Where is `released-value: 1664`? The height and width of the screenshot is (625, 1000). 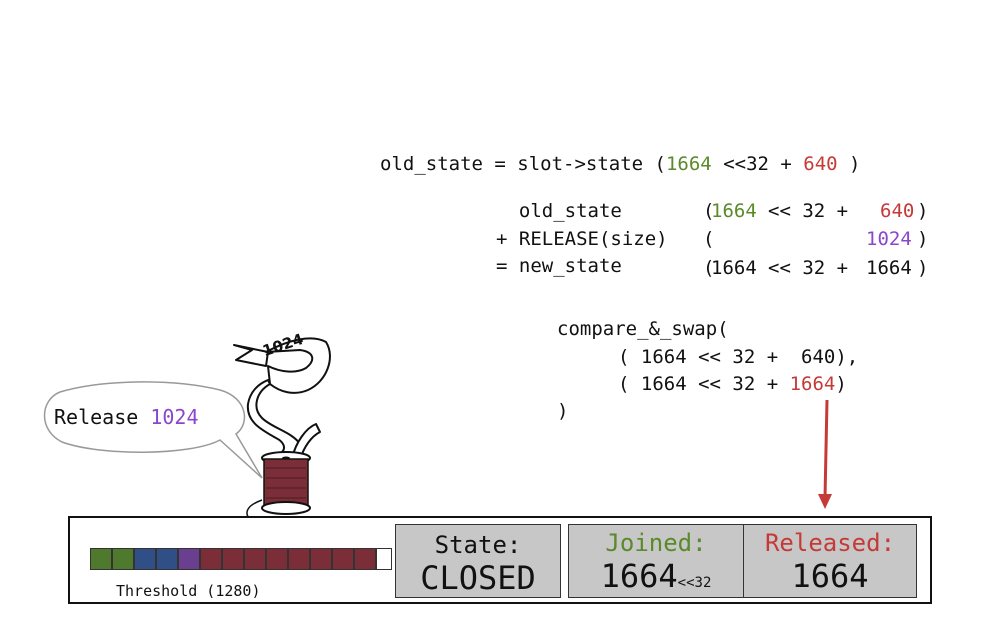
released-value: 1664 is located at coordinates (830, 576).